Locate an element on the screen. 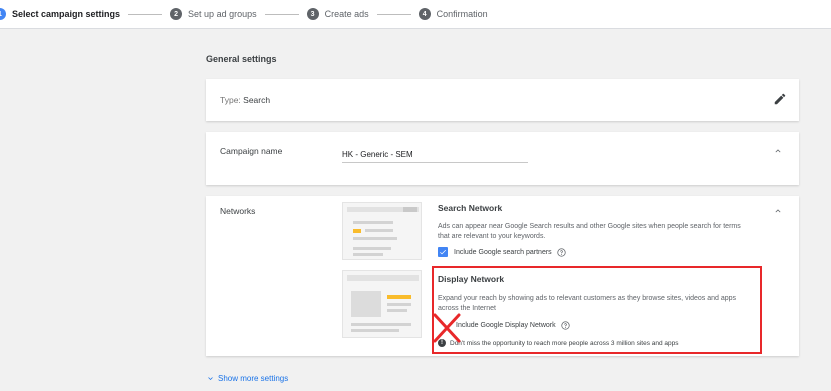  networks-label: Networks is located at coordinates (238, 211).